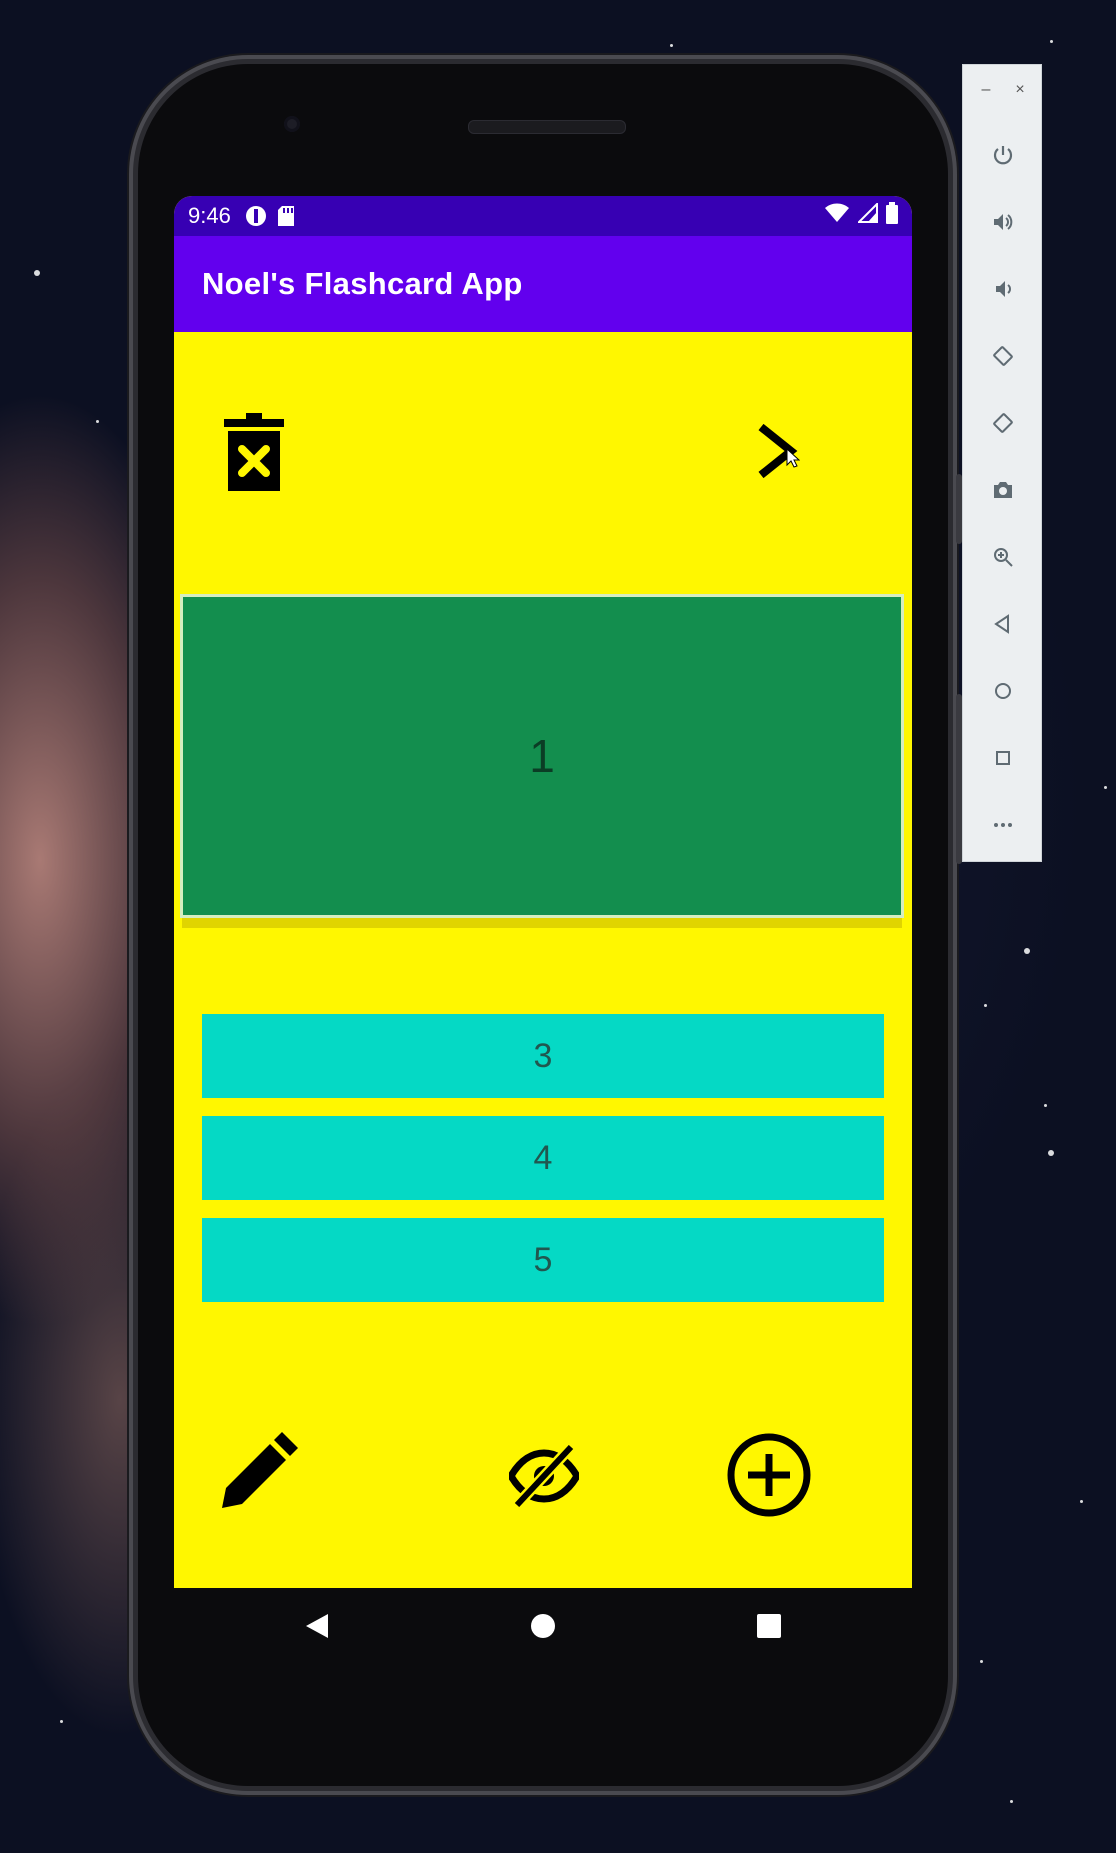  I want to click on back-icon, so click(1003, 624).